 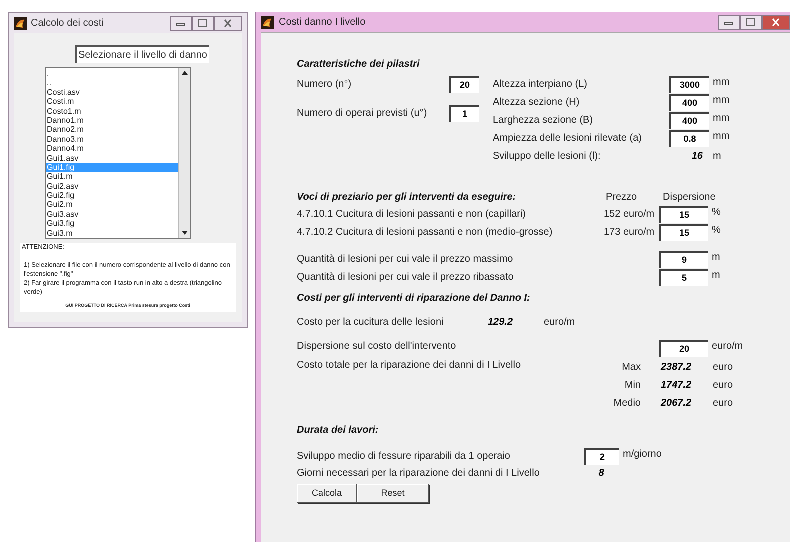 I want to click on window-title: Costi danno I livello, so click(x=322, y=23).